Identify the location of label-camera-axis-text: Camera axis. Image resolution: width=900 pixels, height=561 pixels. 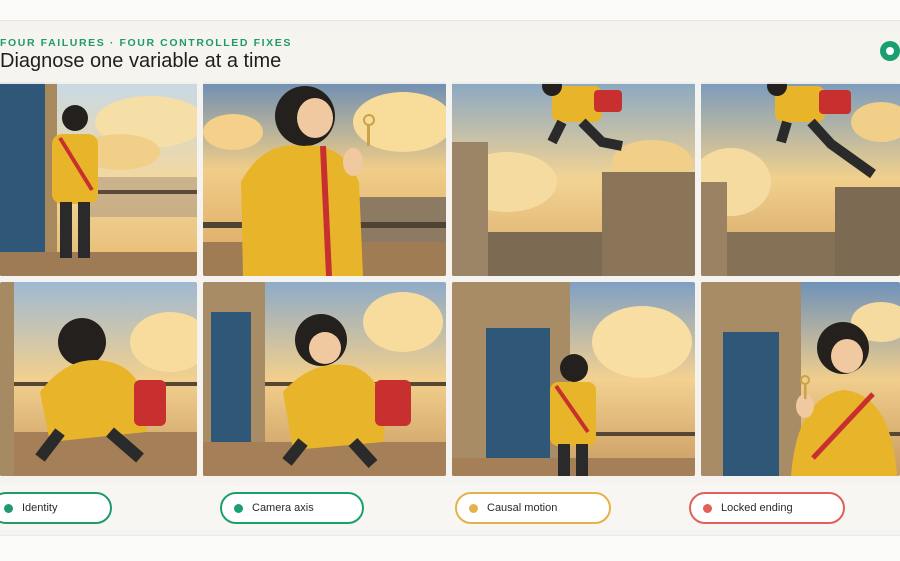
(283, 508).